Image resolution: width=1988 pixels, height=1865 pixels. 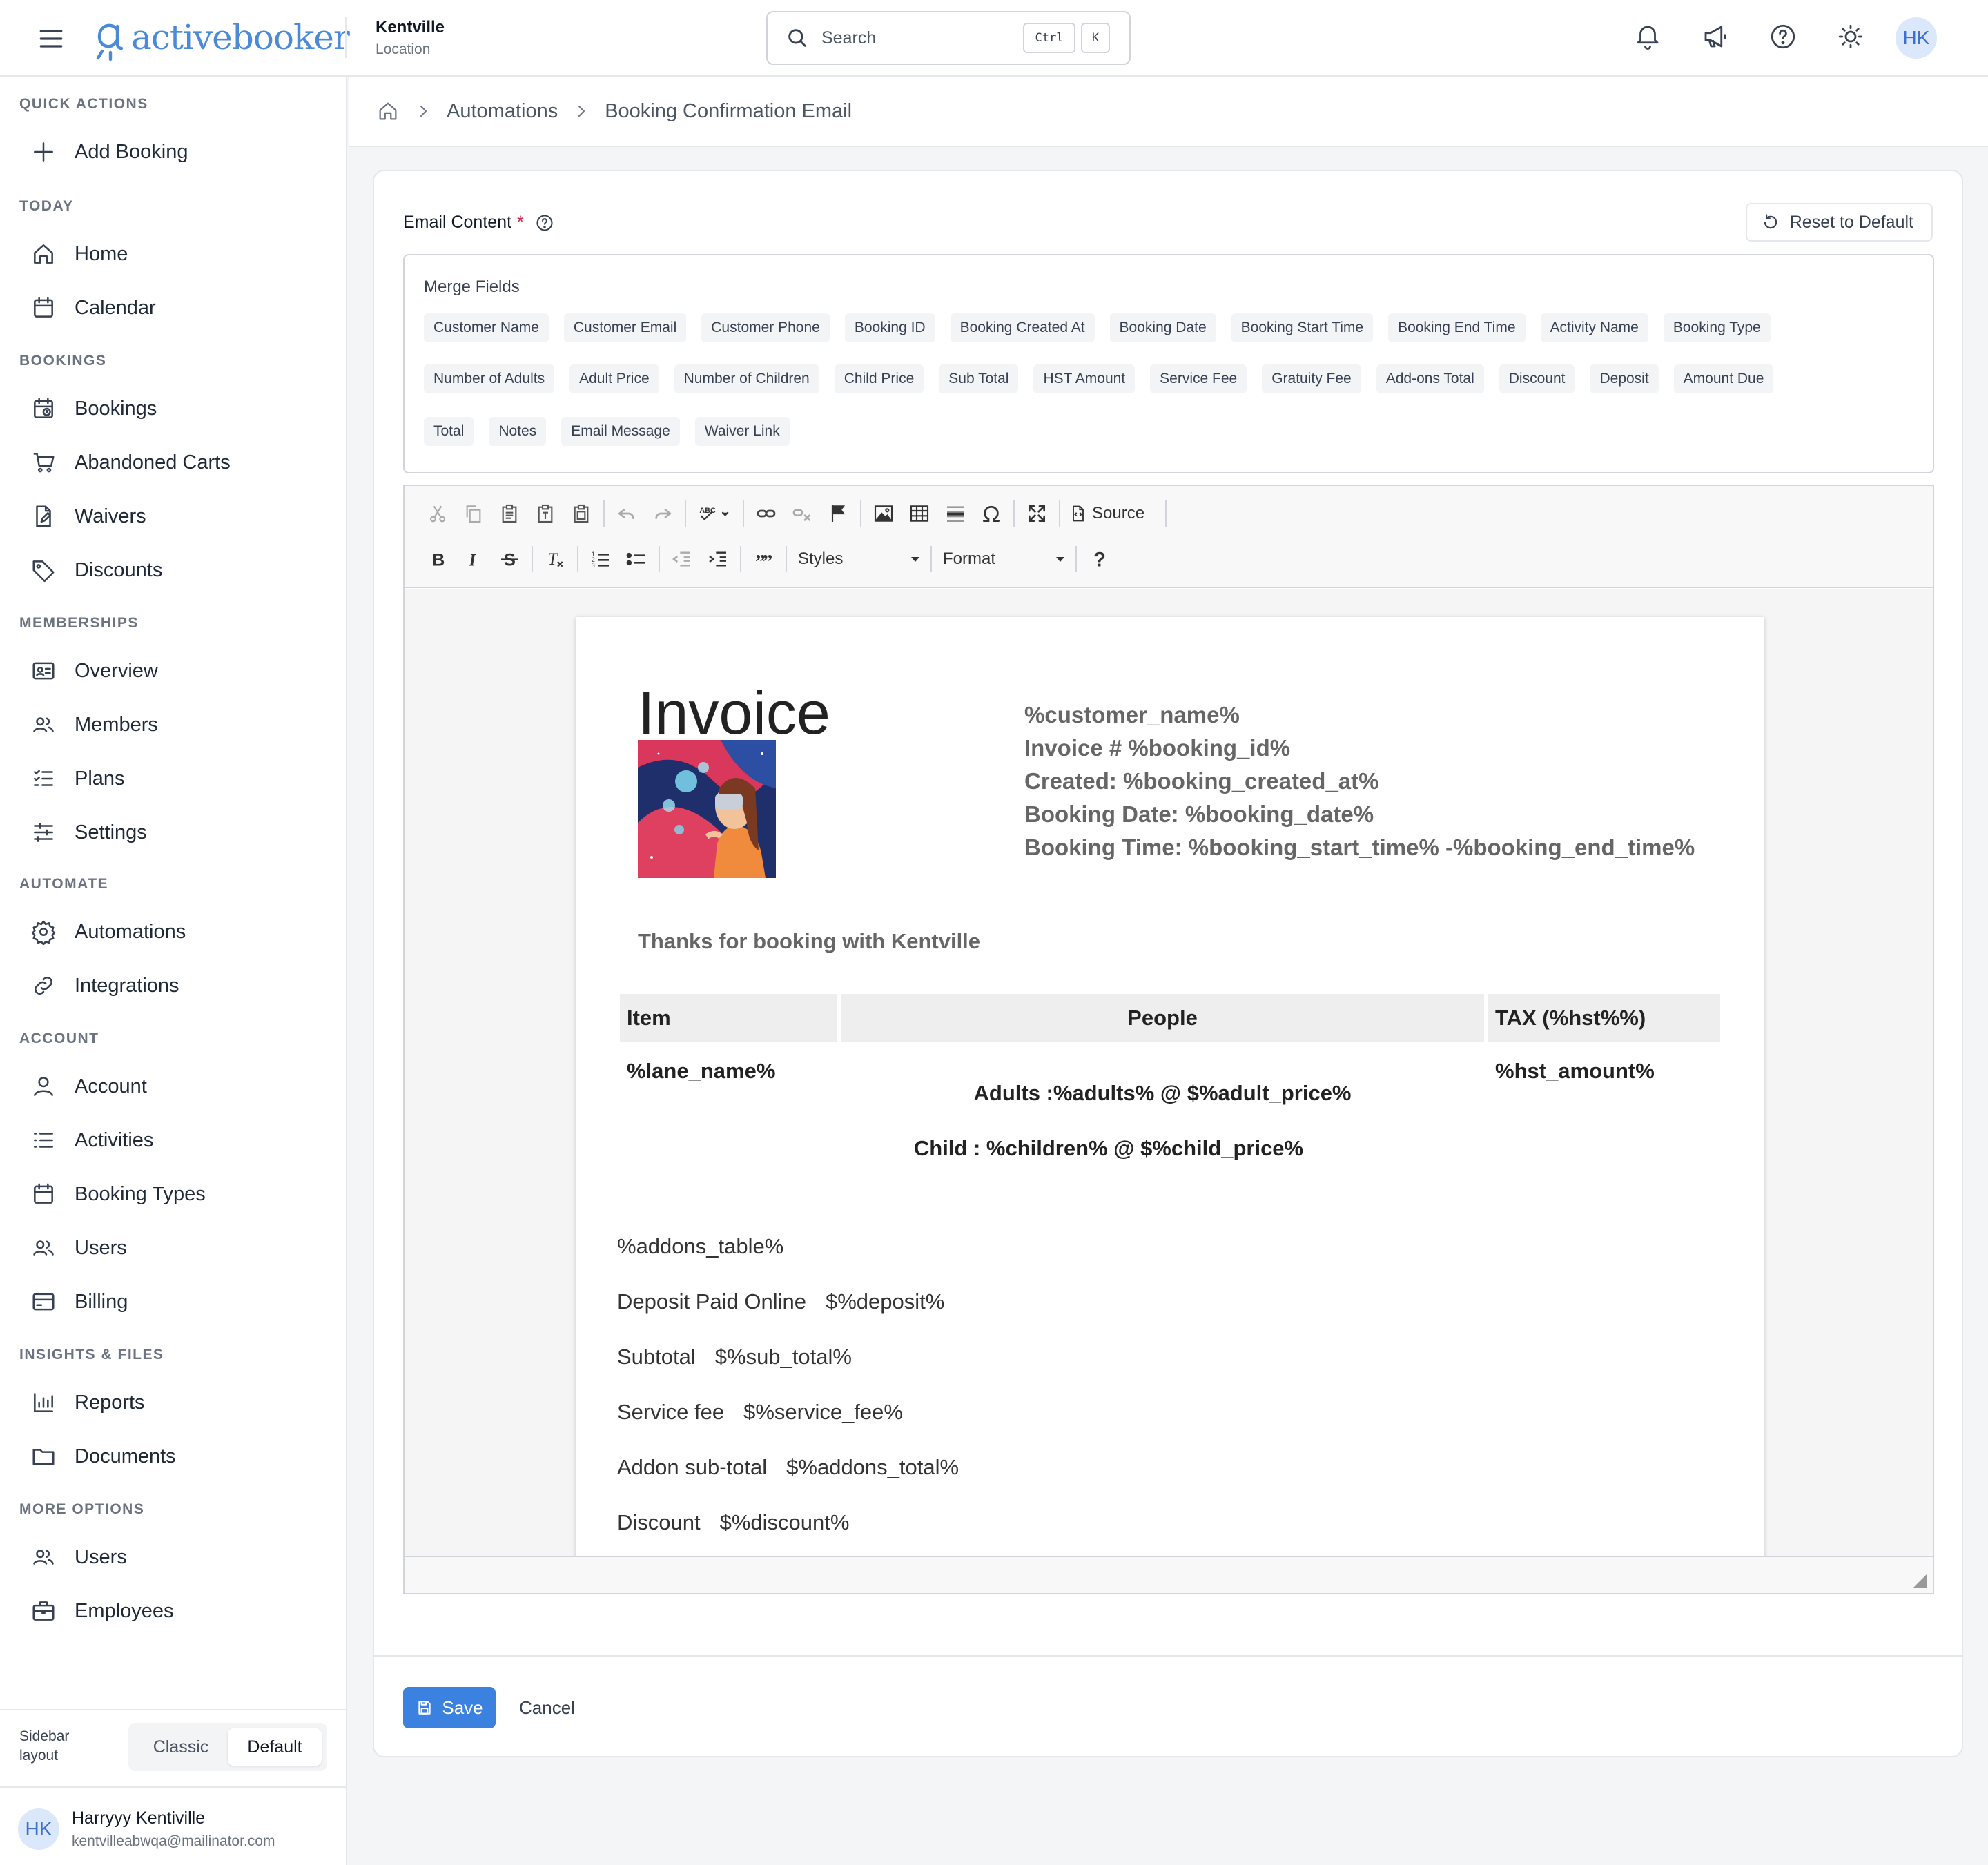 I want to click on logo: activebooker, so click(x=220, y=37).